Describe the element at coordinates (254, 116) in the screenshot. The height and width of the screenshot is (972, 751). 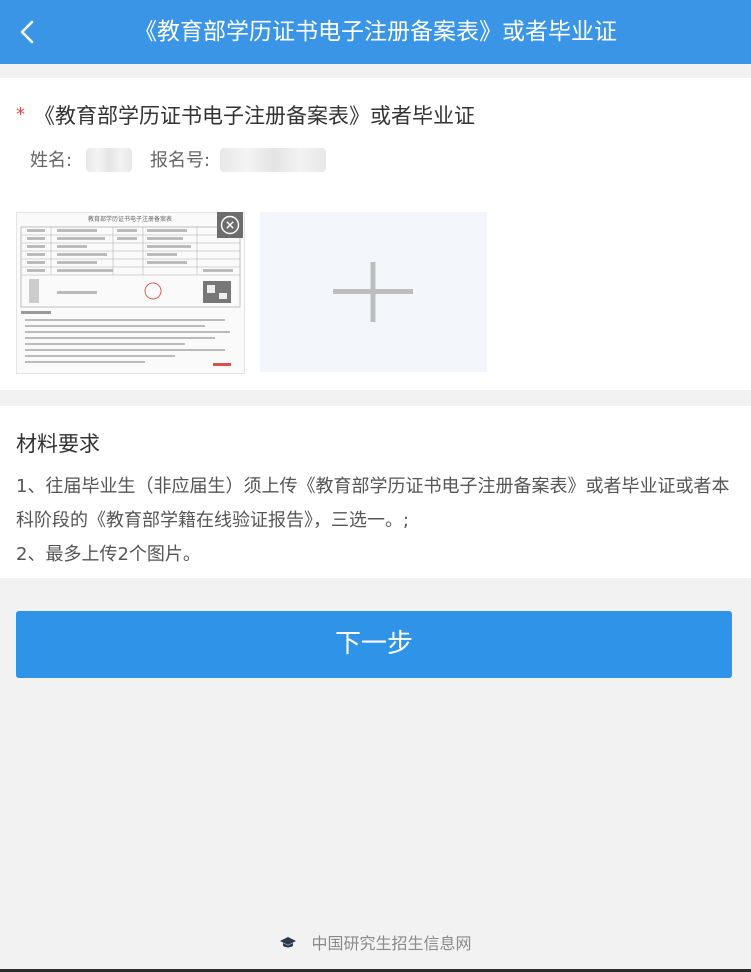
I see `upload-field-title: 《教育部学历证书电子注册备案表》或者毕业证` at that location.